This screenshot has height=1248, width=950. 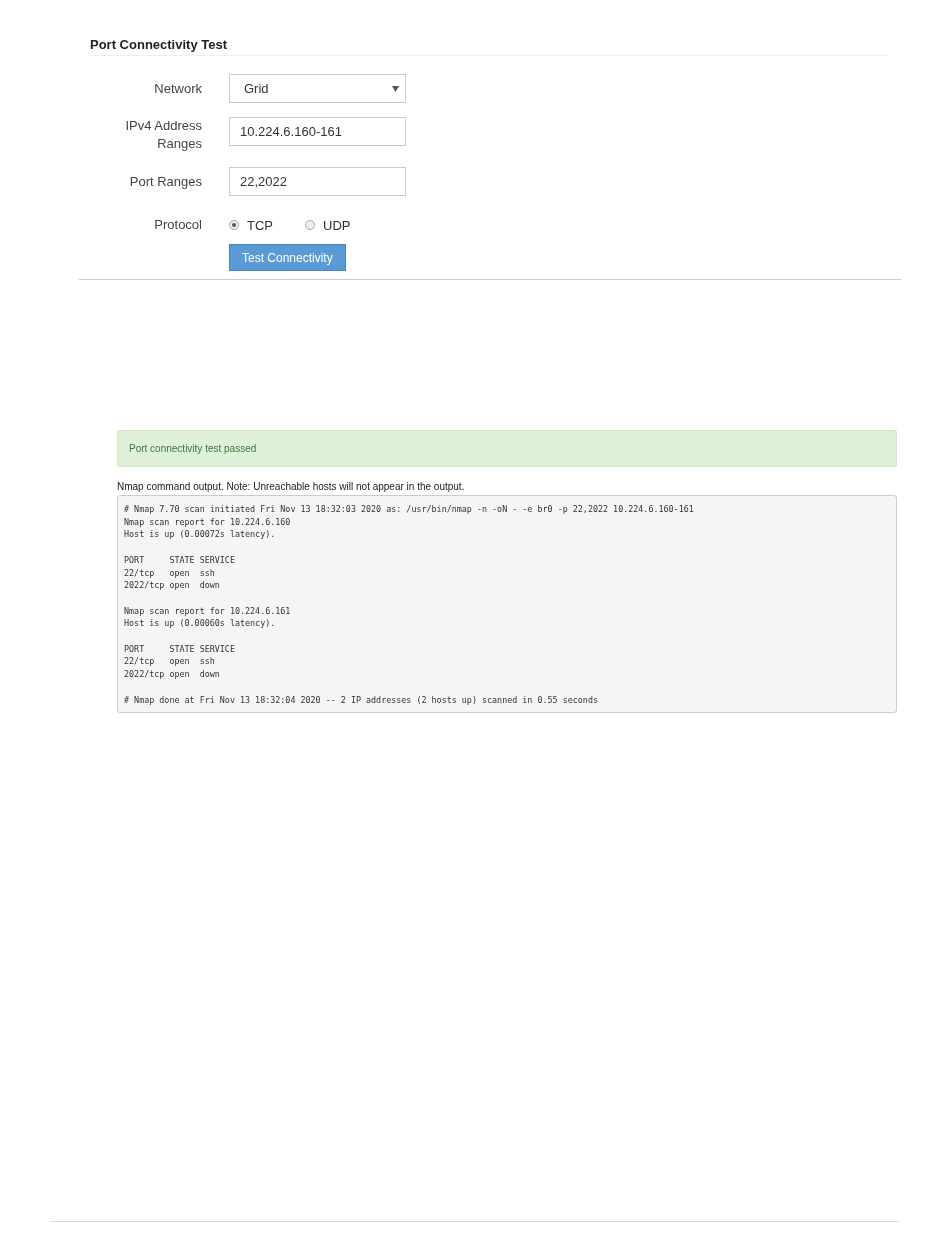 I want to click on success-alert: Port connectivity test passed, so click(x=507, y=448).